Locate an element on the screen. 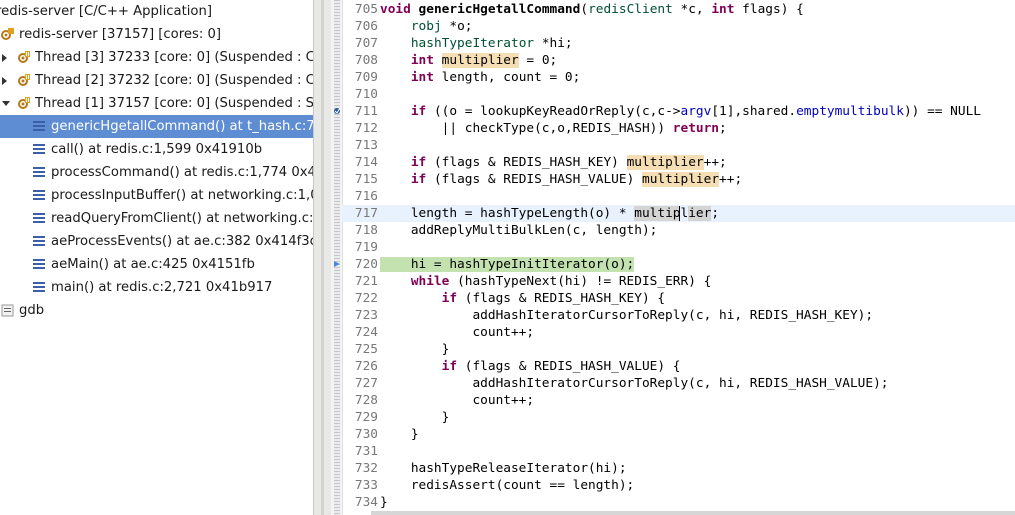 This screenshot has height=515, width=1015. line-number: 733 is located at coordinates (366, 485).